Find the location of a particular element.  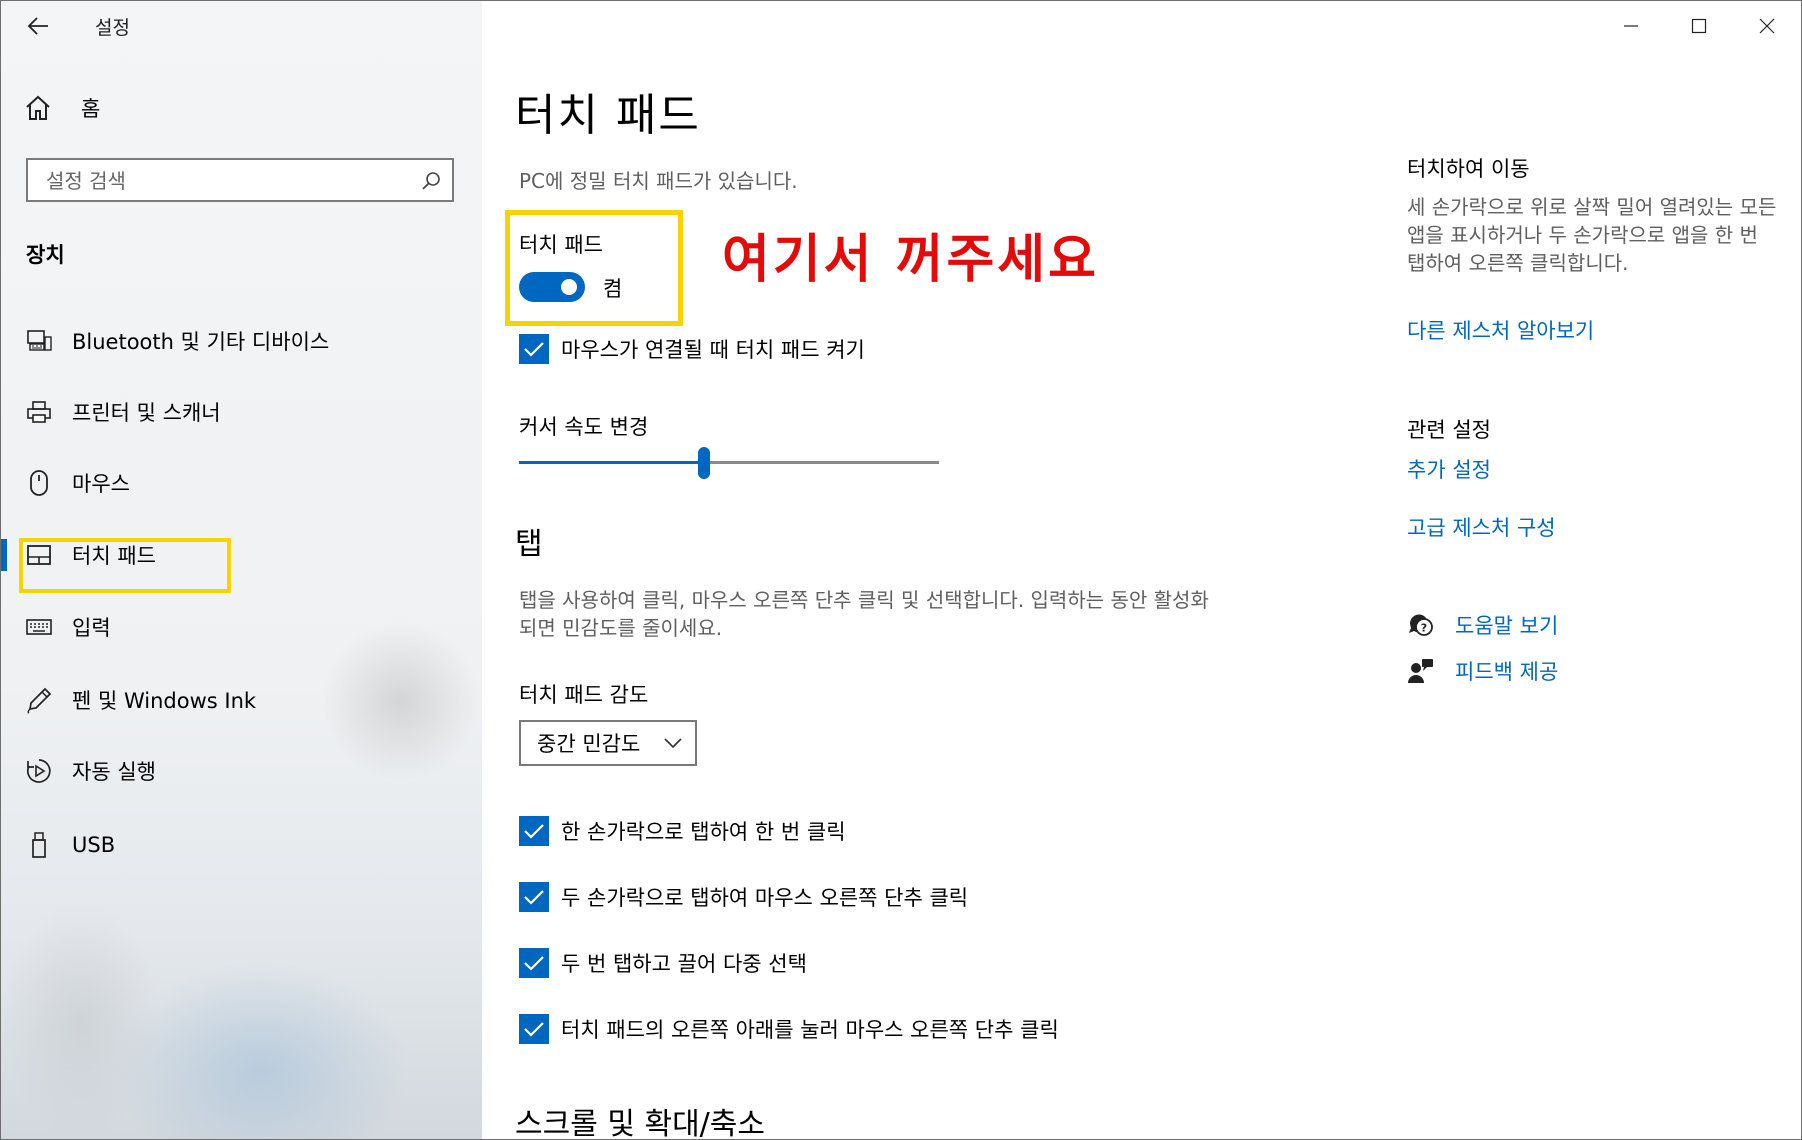

tap-option-right-click: 두 손가락으로 탭하여 마우스 오른쪽 단추 클릭 is located at coordinates (743, 897).